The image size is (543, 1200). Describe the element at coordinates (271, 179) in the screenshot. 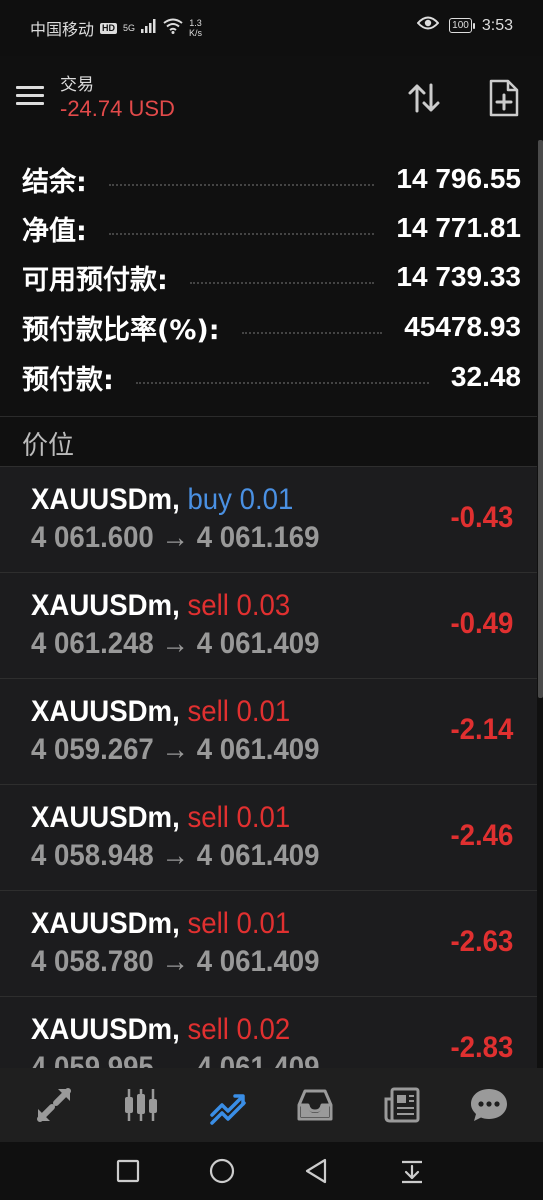

I see `summary-row-balance: 结余: 14 796.55` at that location.